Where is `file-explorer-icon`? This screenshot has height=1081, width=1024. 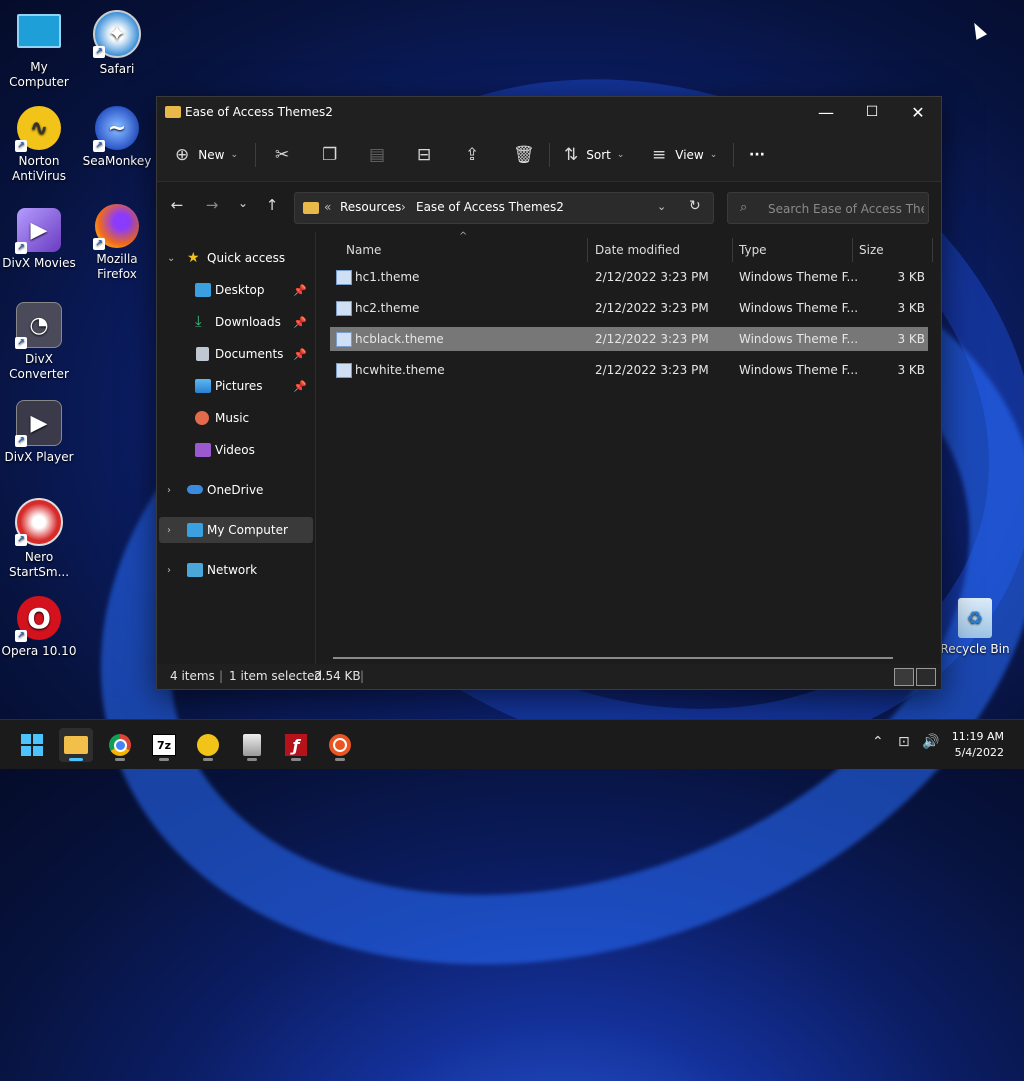
file-explorer-icon is located at coordinates (76, 745).